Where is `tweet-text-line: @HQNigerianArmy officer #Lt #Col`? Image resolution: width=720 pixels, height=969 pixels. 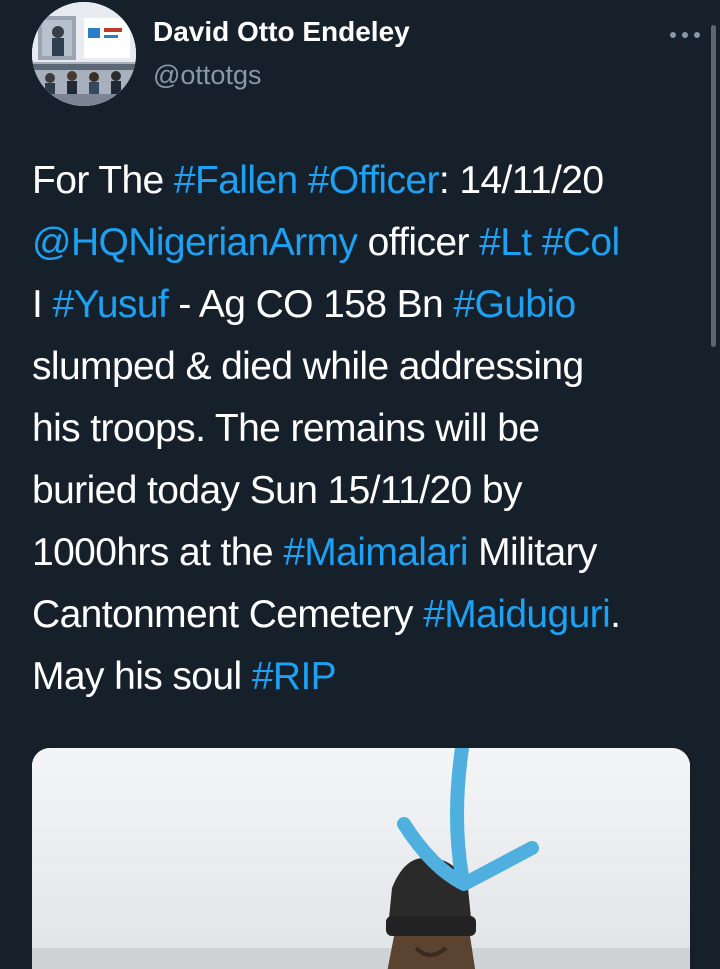
tweet-text-line: @HQNigerianArmy officer #Lt #Col is located at coordinates (367, 243).